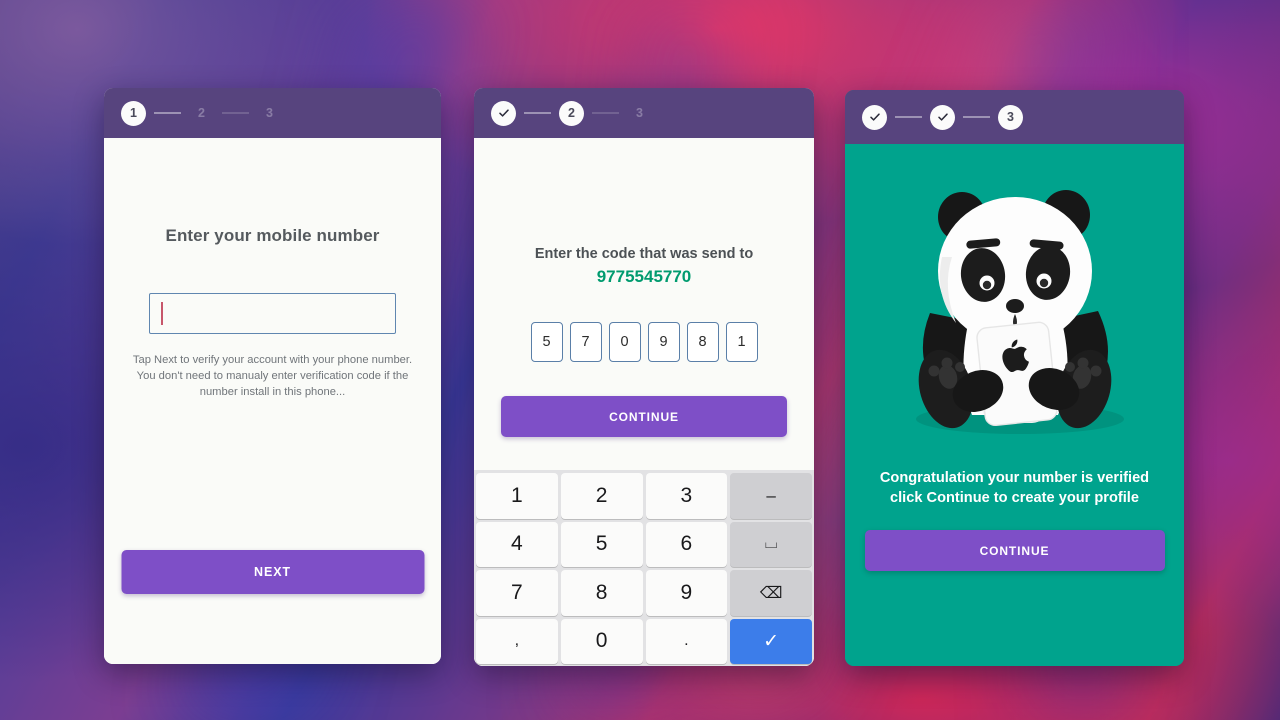  Describe the element at coordinates (686, 593) in the screenshot. I see `key-9: 9` at that location.